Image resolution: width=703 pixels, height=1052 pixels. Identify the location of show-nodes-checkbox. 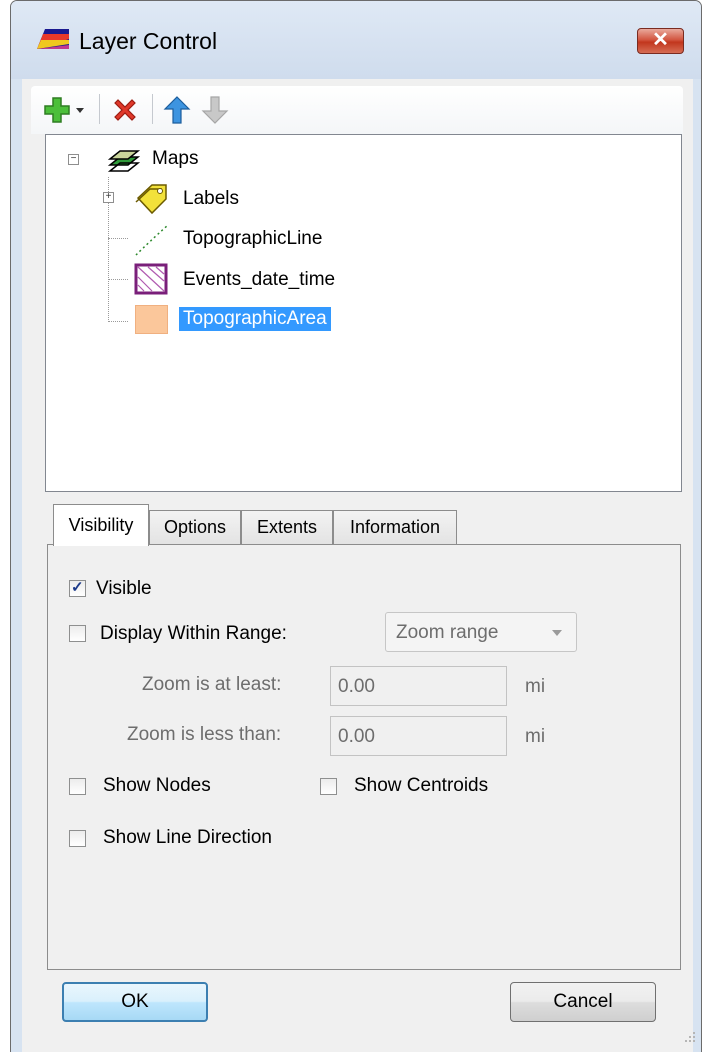
(77, 786).